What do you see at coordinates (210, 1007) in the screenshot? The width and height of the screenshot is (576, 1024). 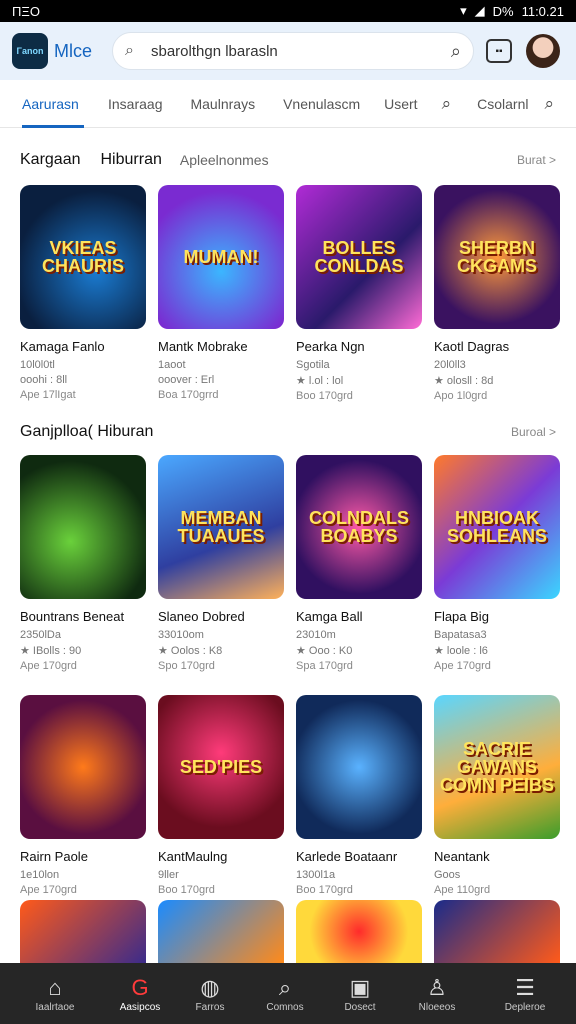 I see `nav-label: Farros` at bounding box center [210, 1007].